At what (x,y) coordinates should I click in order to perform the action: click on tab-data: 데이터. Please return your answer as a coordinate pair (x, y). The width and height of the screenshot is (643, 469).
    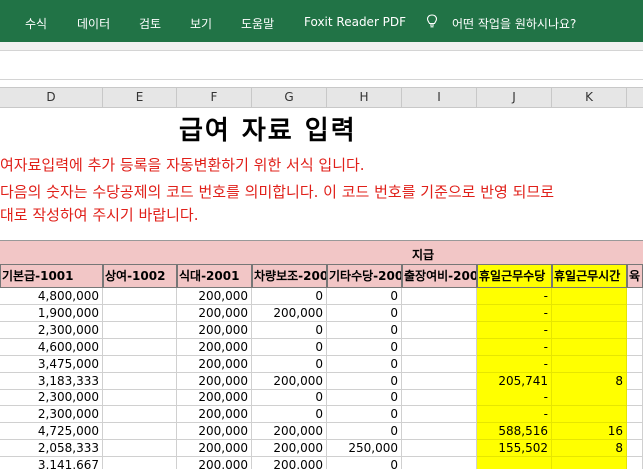
    Looking at the image, I should click on (93, 23).